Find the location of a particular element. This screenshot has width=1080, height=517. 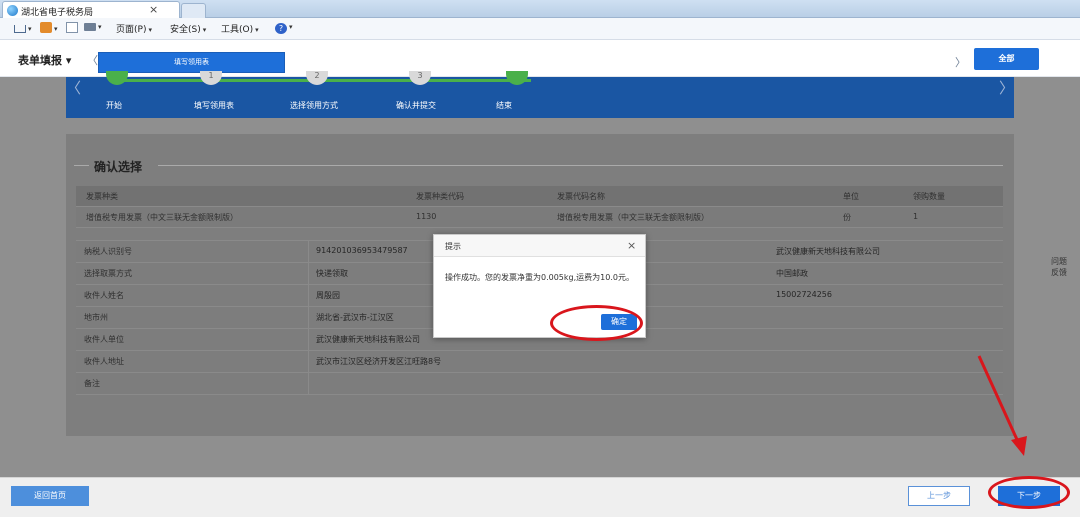

page-header: 表单填报 ▾ 〈 填写领用表 〉 全部 is located at coordinates (540, 59).